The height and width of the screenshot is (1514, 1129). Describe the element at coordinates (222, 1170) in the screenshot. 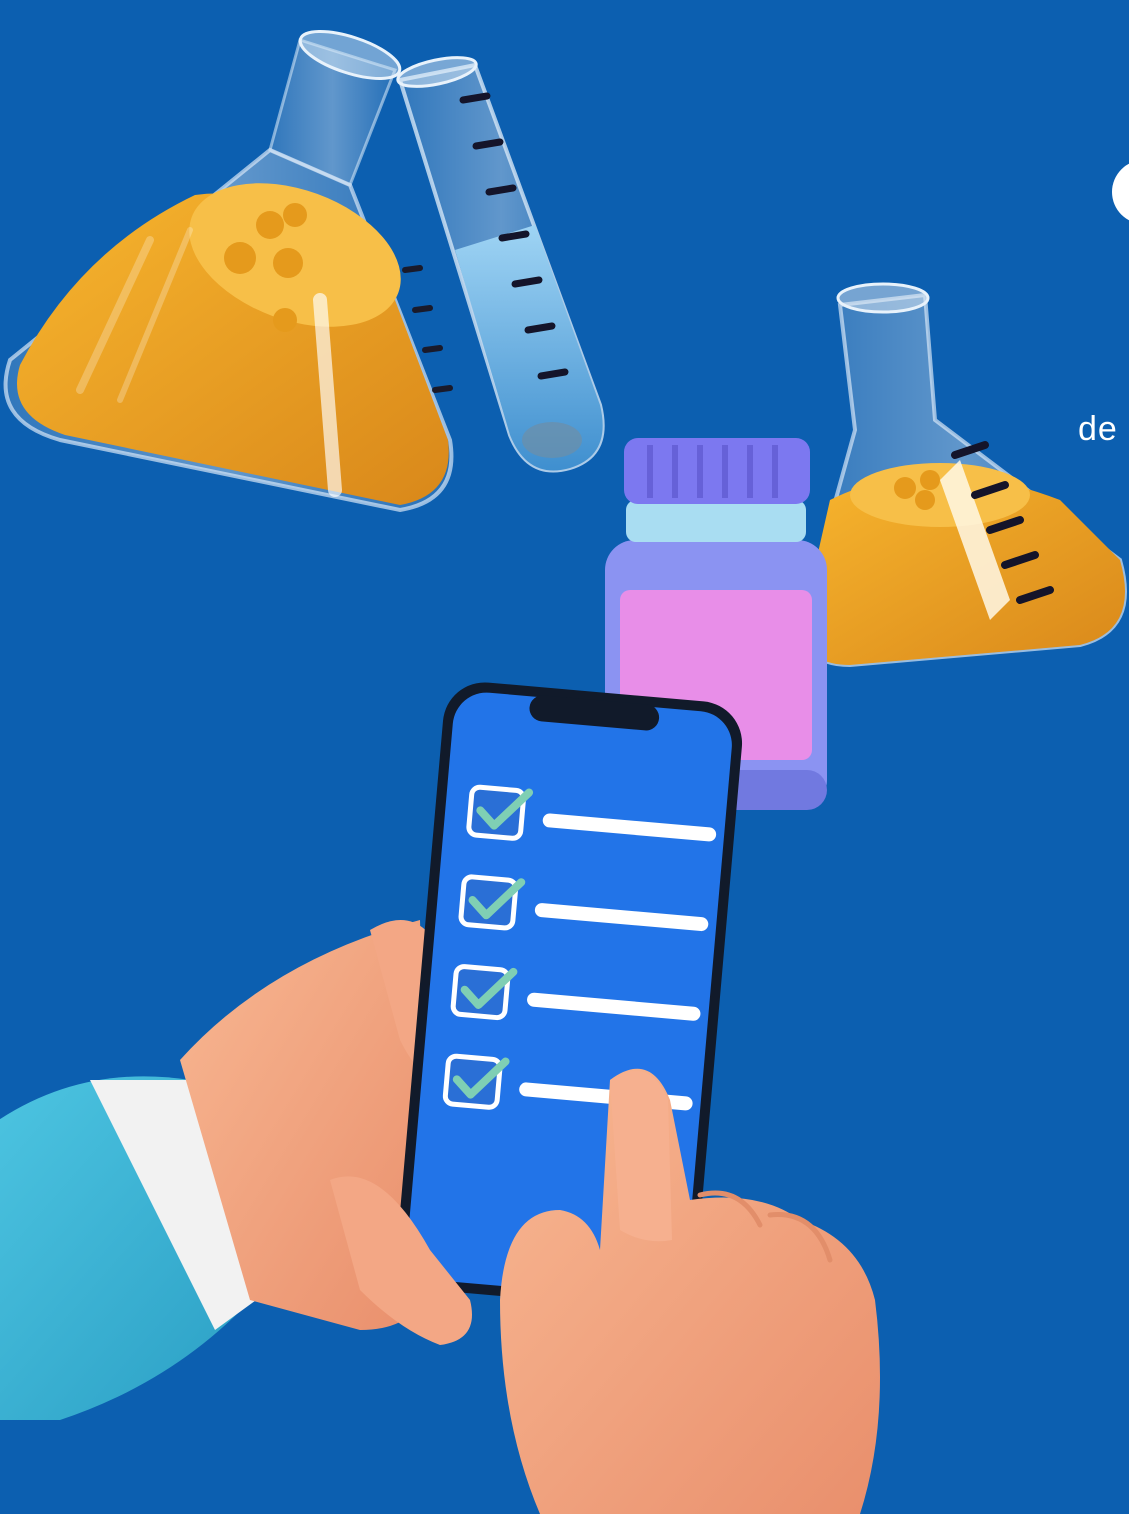

I see `left-hand-icon` at that location.